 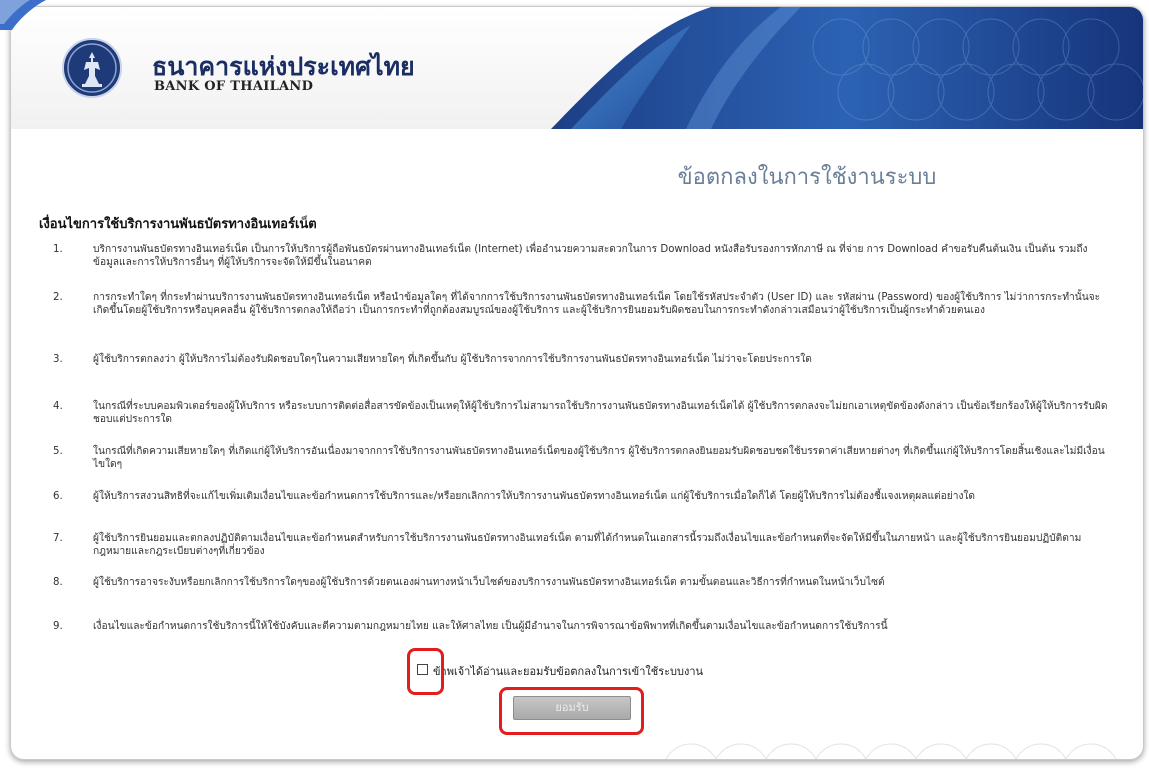 What do you see at coordinates (425, 671) in the screenshot?
I see `highlight-box-checkbox` at bounding box center [425, 671].